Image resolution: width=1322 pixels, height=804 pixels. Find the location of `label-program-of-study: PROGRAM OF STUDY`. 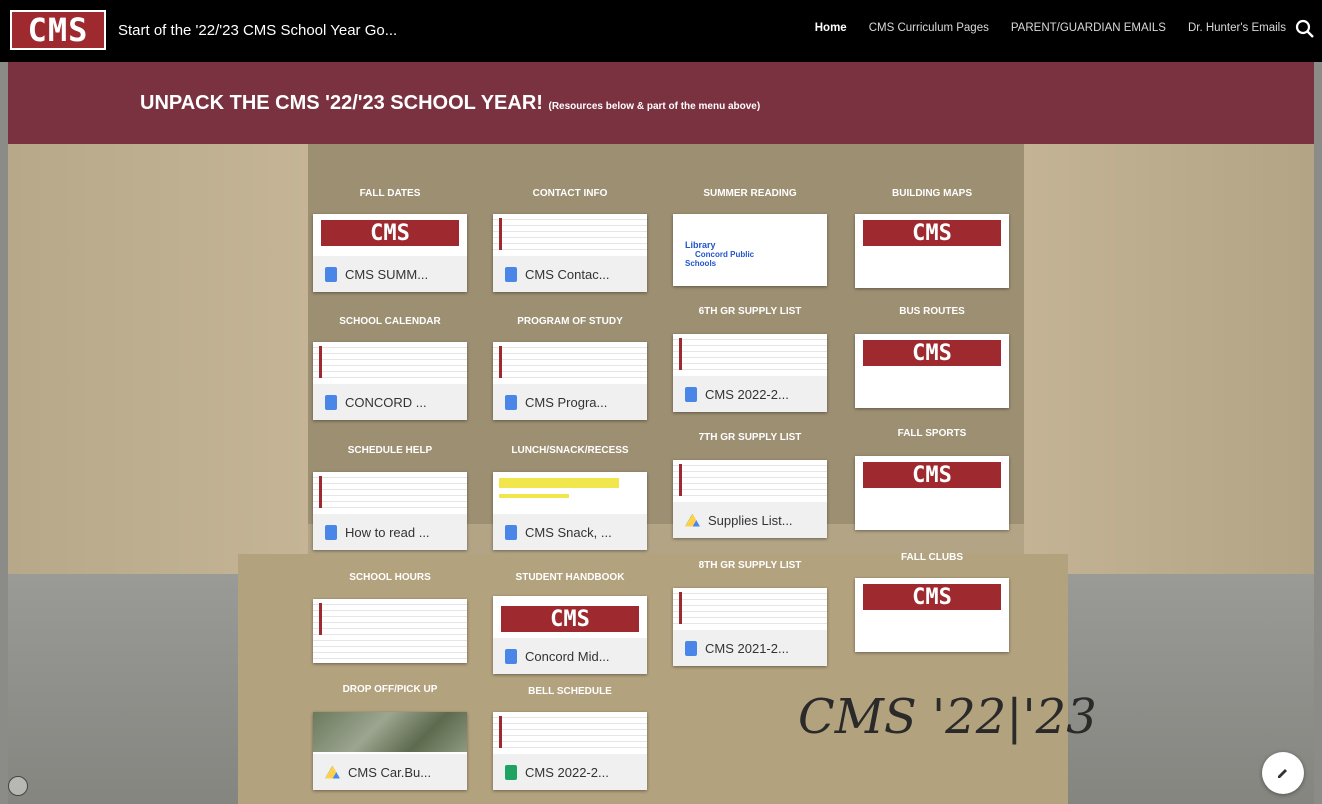

label-program-of-study: PROGRAM OF STUDY is located at coordinates (570, 321).